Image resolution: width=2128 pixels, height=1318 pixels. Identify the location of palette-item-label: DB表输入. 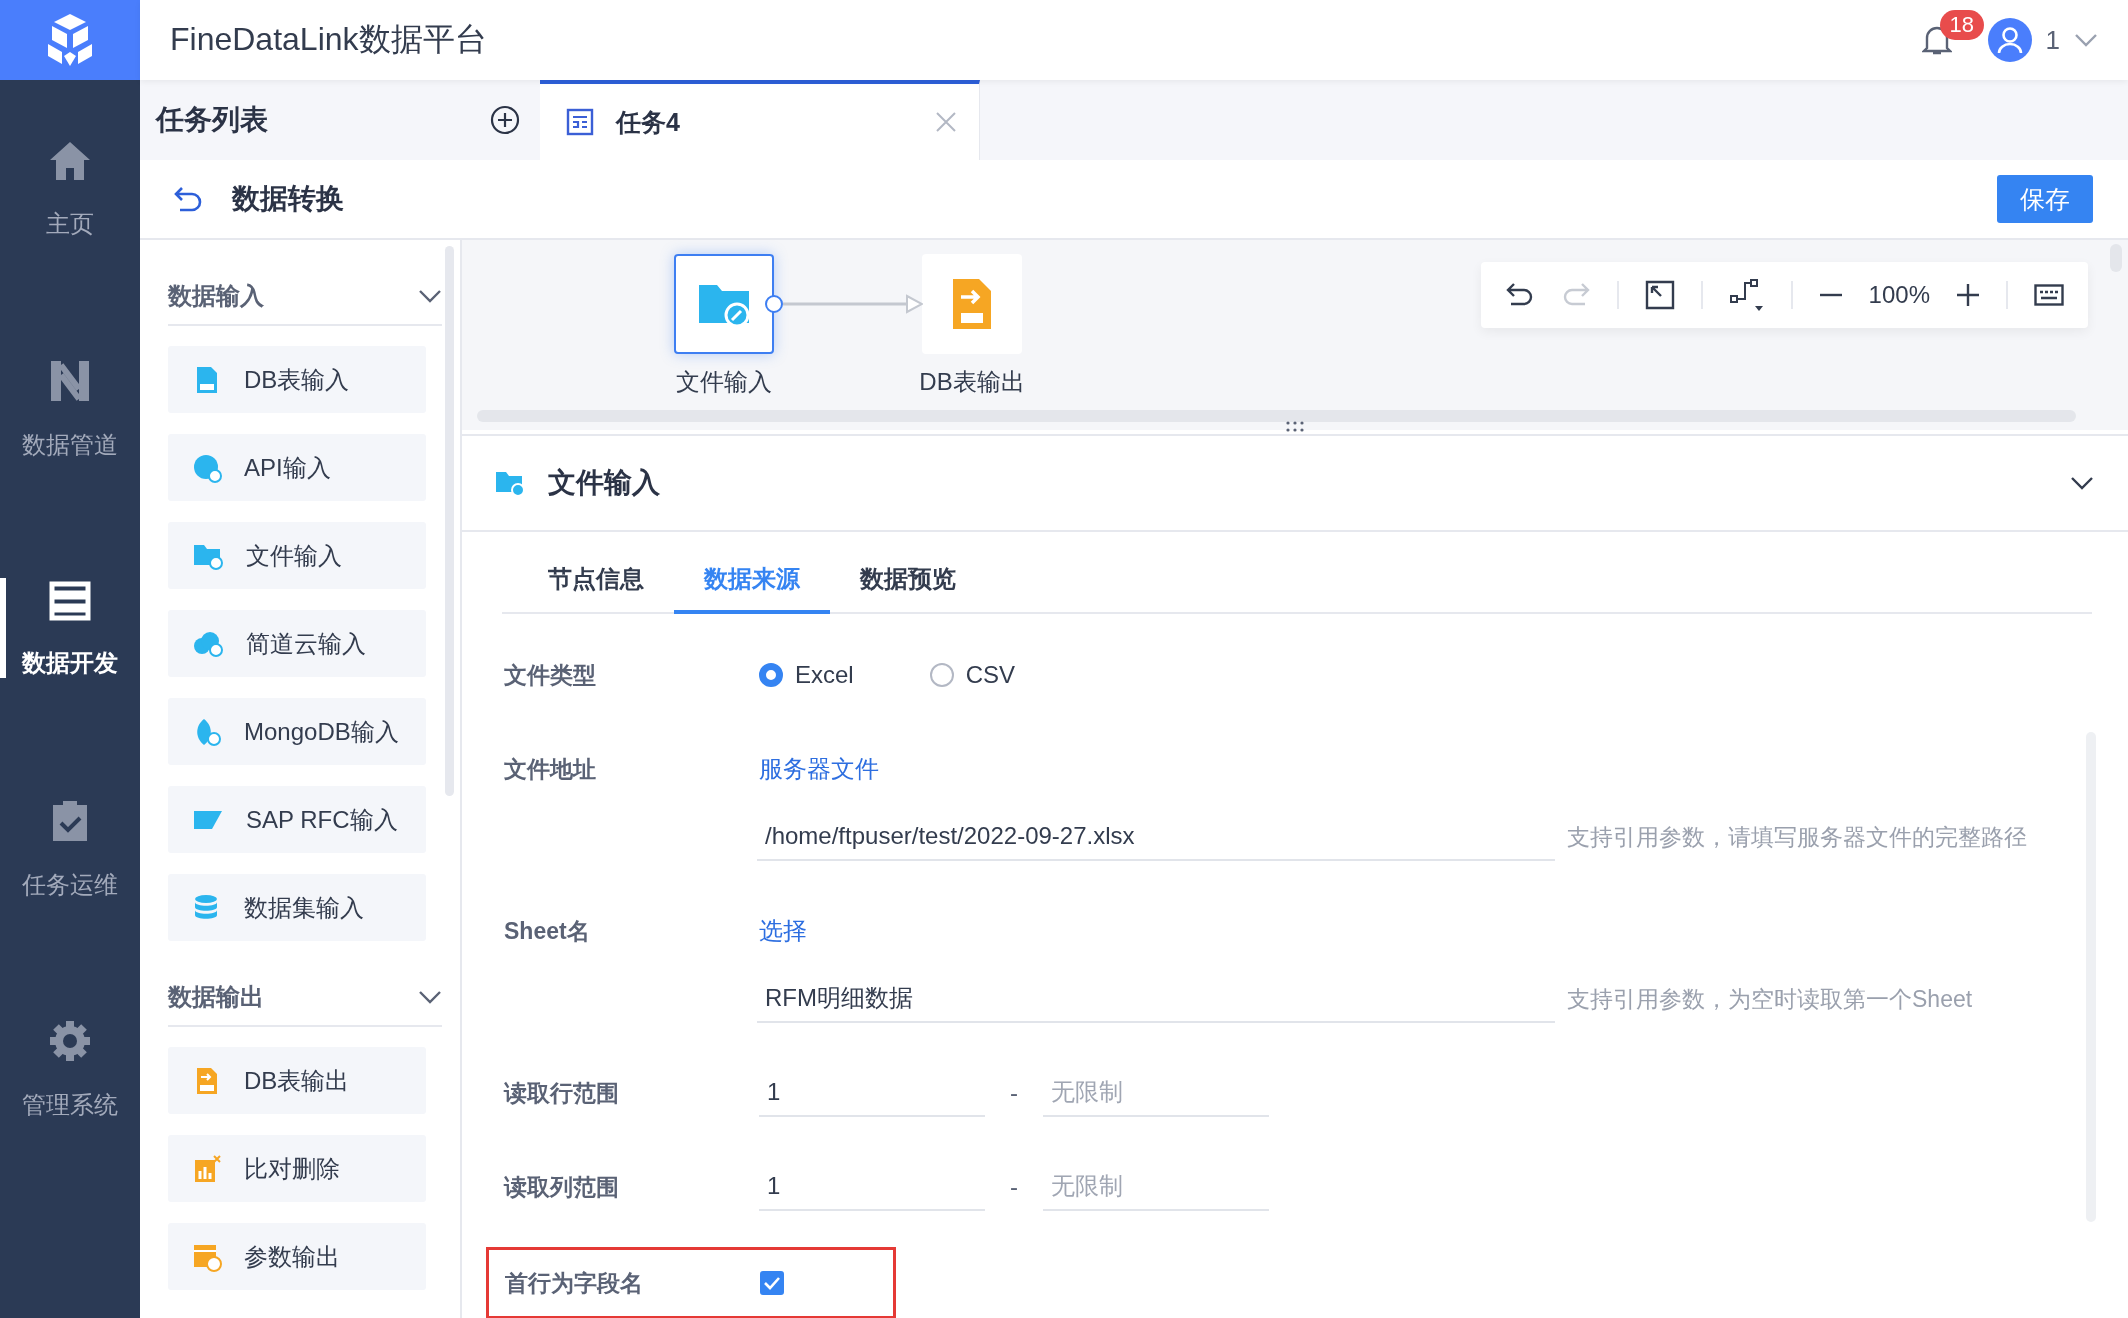
(297, 379).